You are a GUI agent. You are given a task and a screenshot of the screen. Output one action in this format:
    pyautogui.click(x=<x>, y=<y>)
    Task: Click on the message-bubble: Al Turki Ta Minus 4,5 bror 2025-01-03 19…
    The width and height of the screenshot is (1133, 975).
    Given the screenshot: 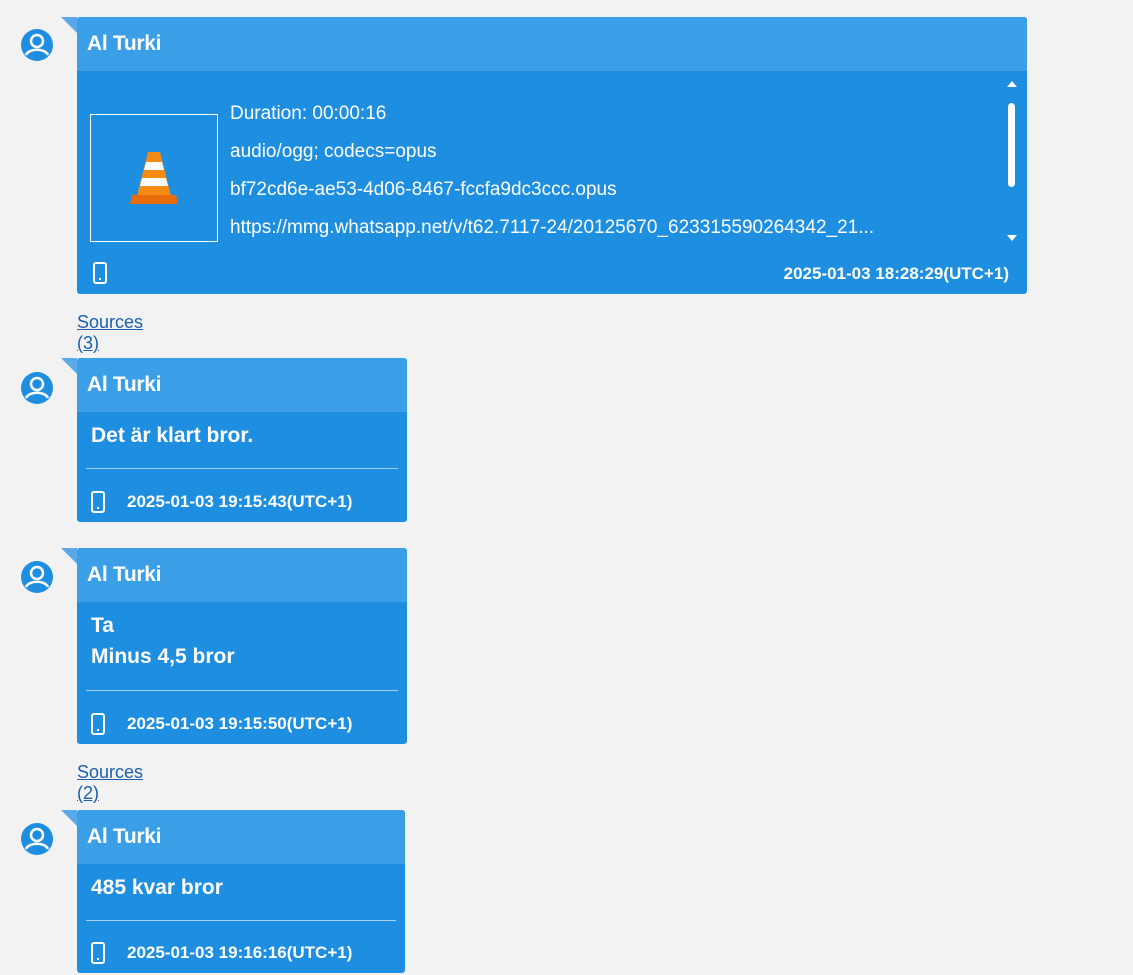 What is the action you would take?
    pyautogui.click(x=234, y=646)
    